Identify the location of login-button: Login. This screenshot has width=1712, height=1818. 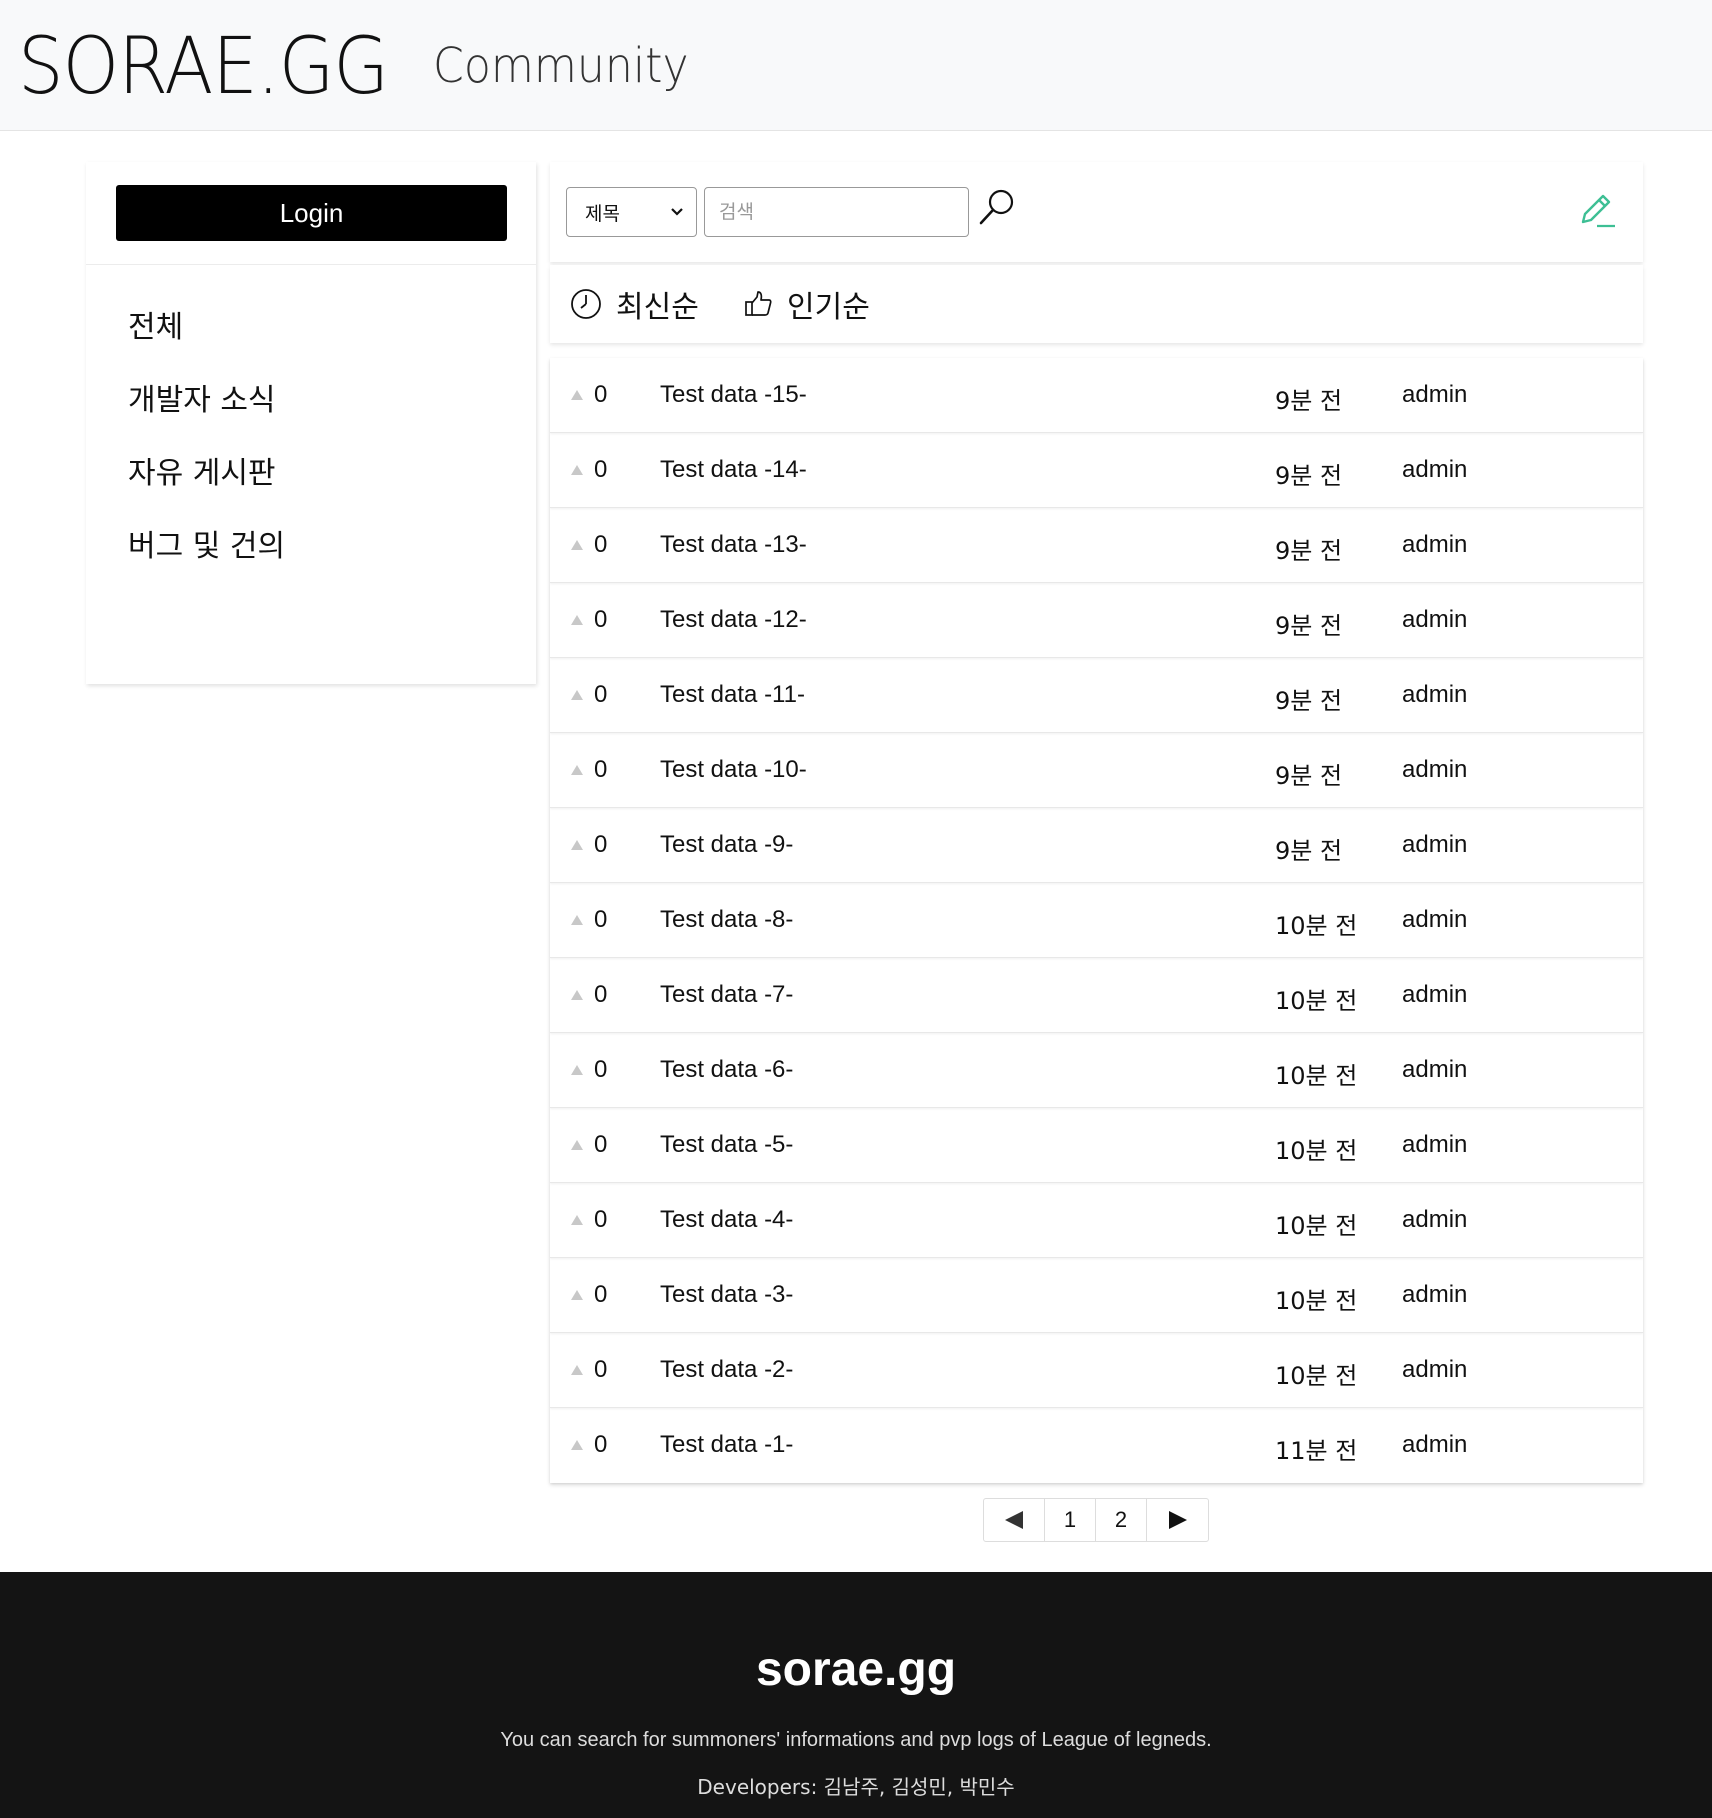
(311, 213).